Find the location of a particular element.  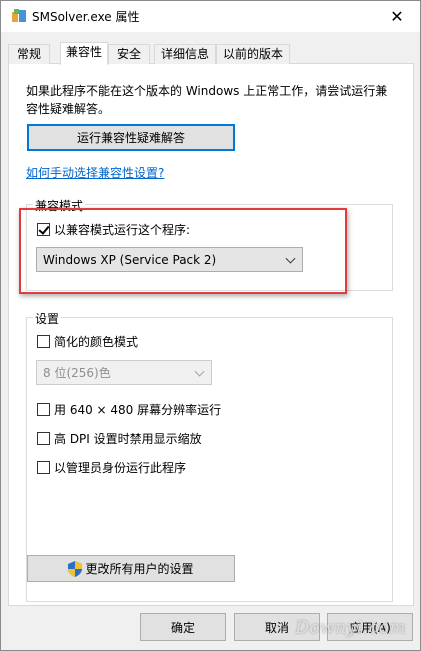

admin-label: 以管理员身份运行此程序 is located at coordinates (120, 468).